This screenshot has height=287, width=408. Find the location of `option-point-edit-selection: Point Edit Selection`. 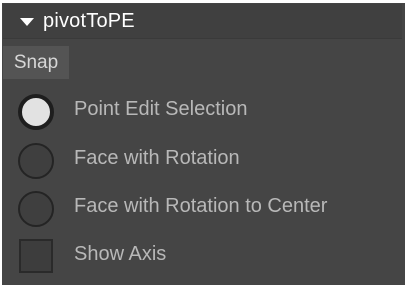

option-point-edit-selection: Point Edit Selection is located at coordinates (203, 114).